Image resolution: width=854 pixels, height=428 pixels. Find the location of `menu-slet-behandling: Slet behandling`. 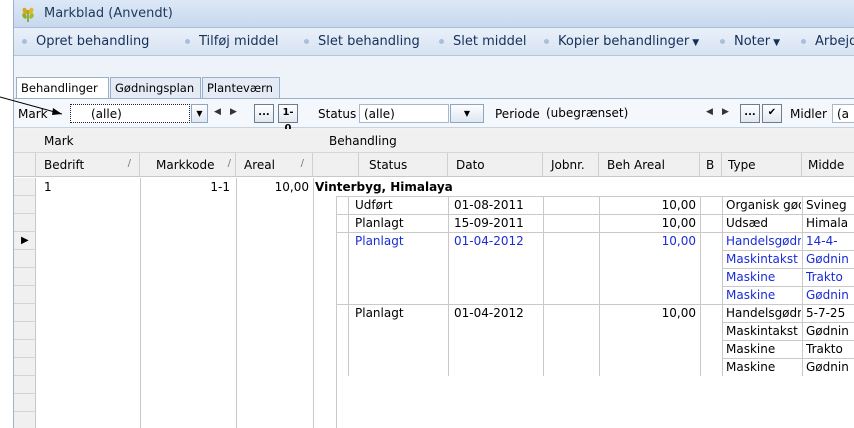

menu-slet-behandling: Slet behandling is located at coordinates (362, 41).